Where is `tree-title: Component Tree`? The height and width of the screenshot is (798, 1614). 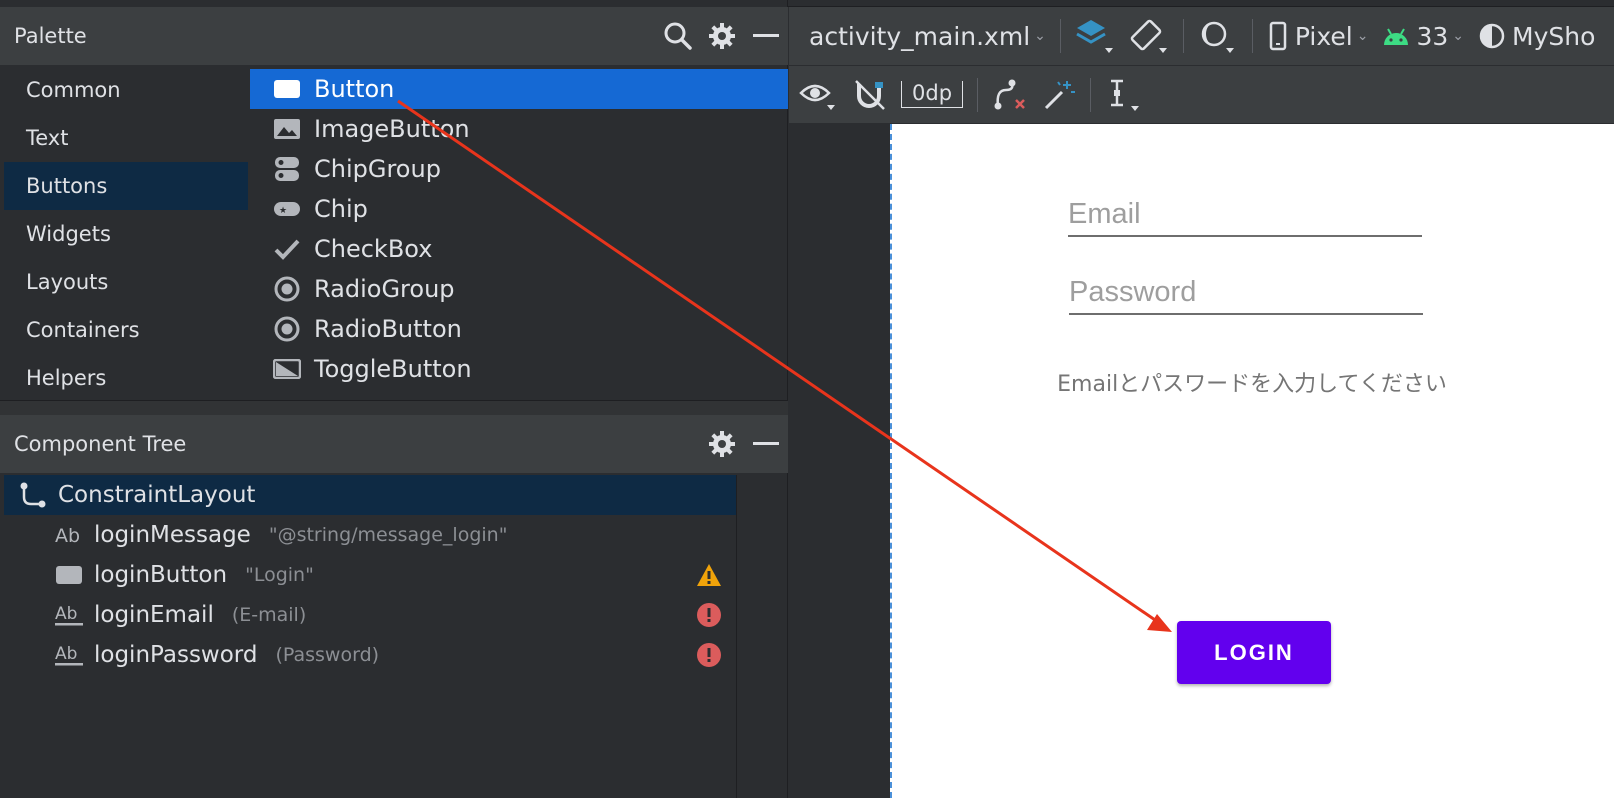 tree-title: Component Tree is located at coordinates (100, 444).